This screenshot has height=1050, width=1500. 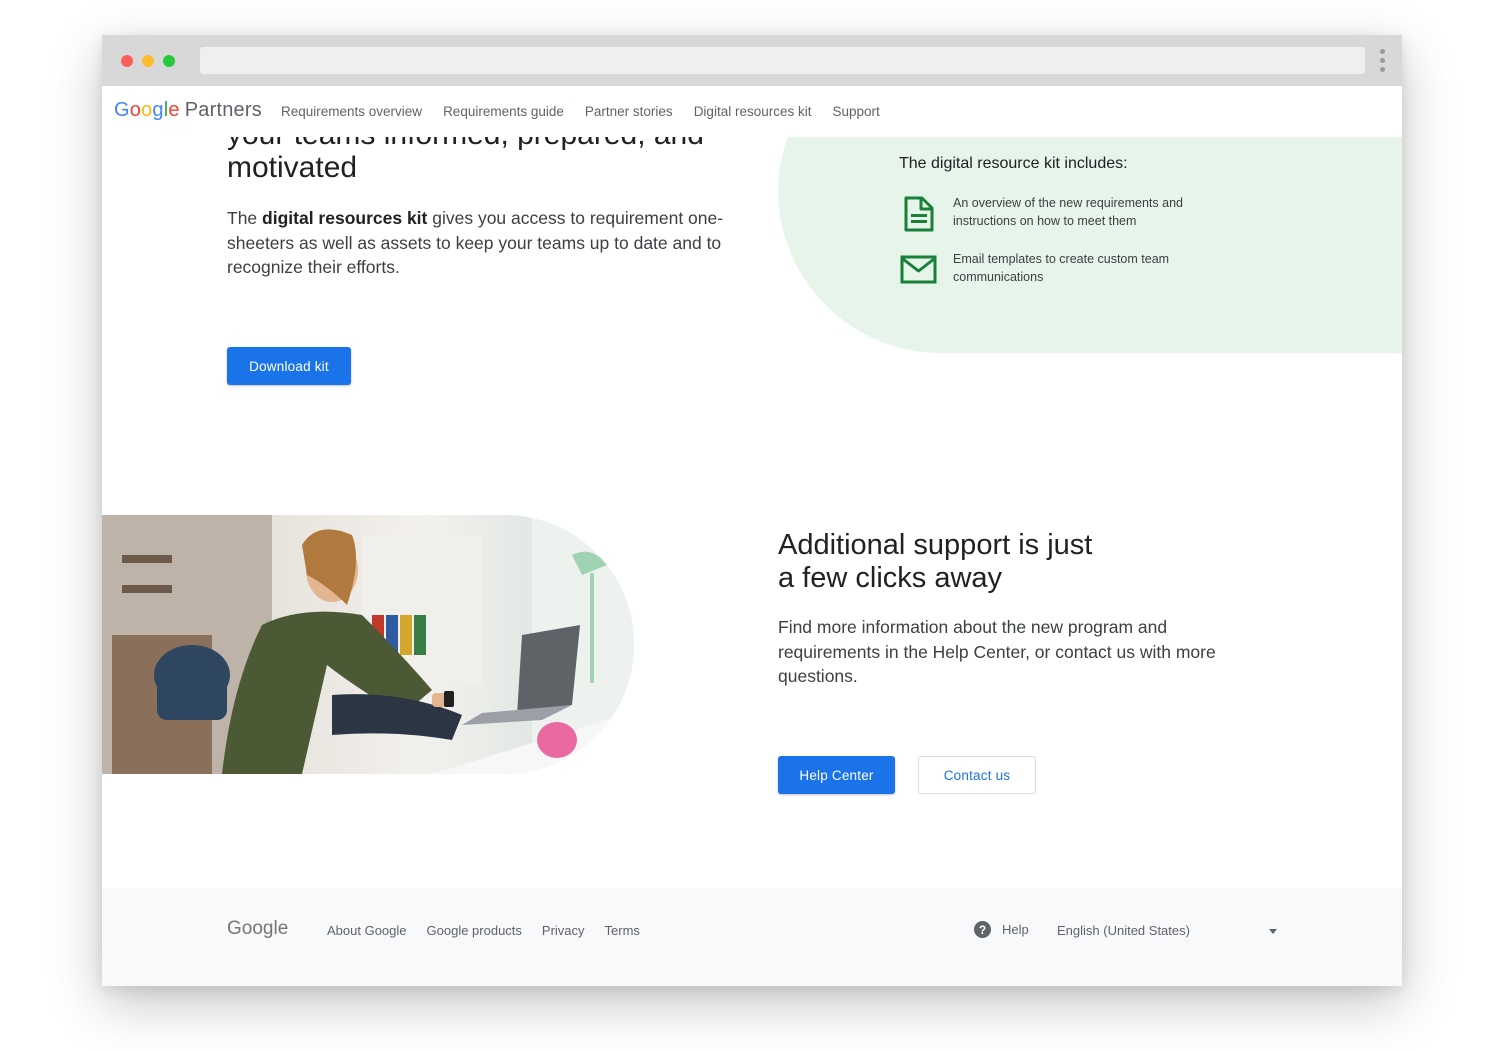 What do you see at coordinates (977, 775) in the screenshot?
I see `contact-us-button: Contact us` at bounding box center [977, 775].